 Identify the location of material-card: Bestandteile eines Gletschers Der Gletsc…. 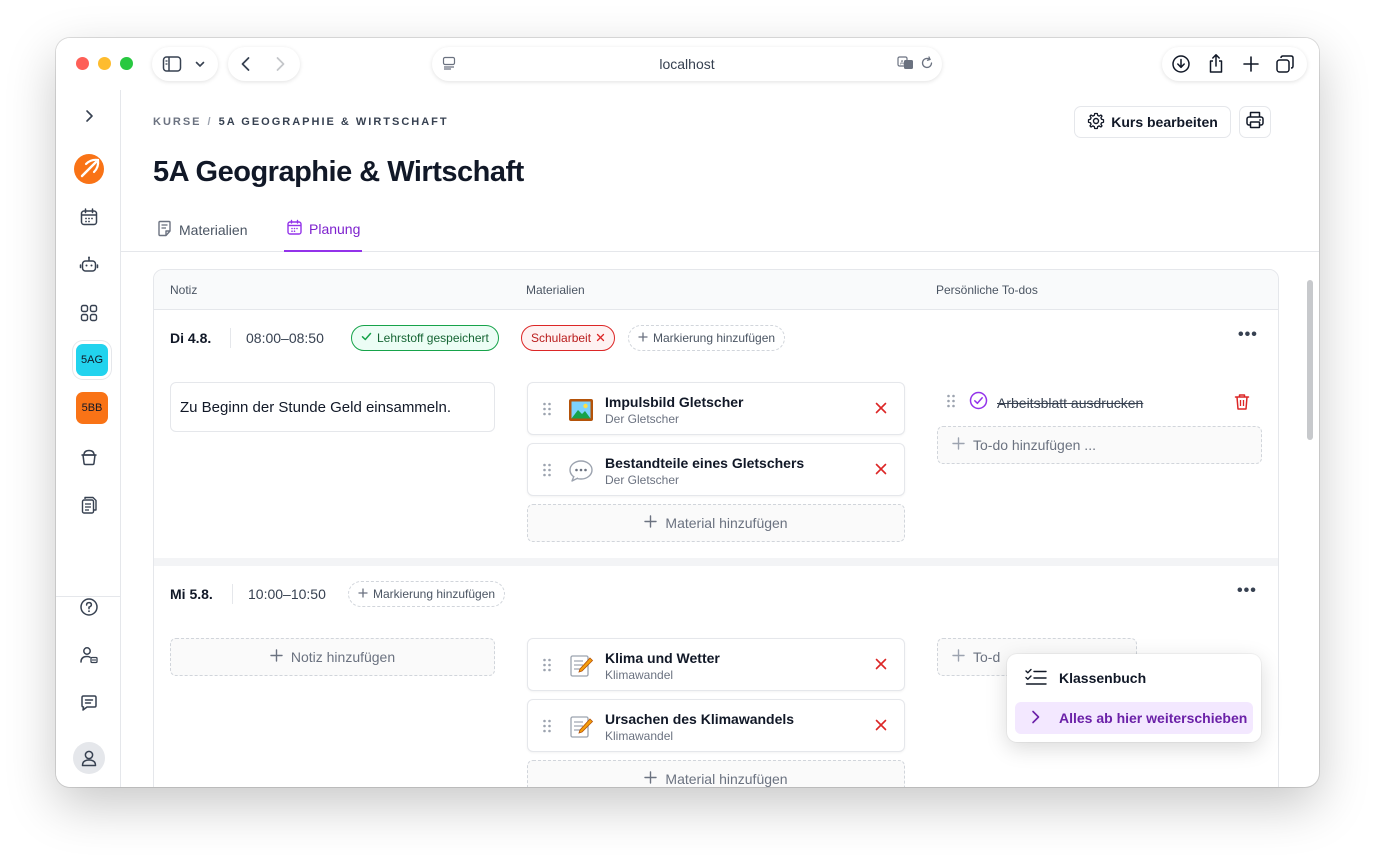
(716, 469).